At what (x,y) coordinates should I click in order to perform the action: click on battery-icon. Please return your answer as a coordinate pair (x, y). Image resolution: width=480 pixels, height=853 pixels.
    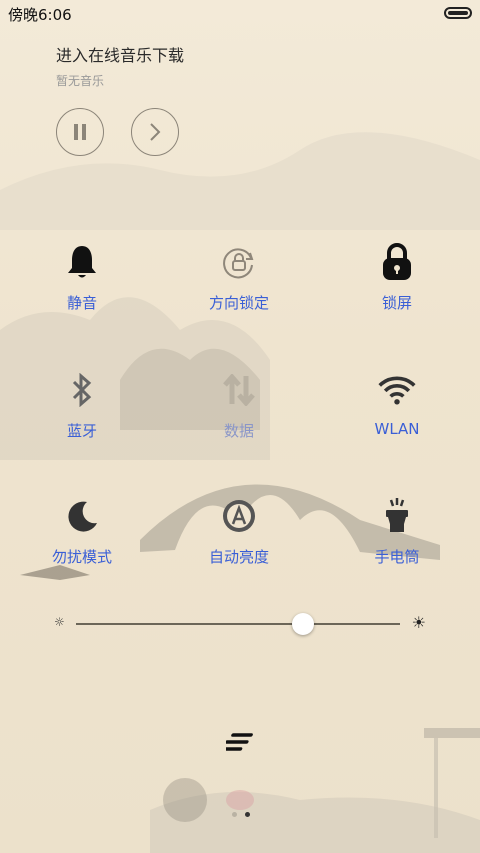
    Looking at the image, I should click on (458, 13).